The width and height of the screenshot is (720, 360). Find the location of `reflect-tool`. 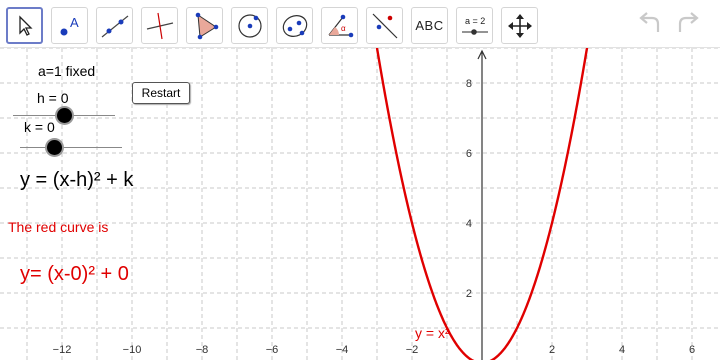

reflect-tool is located at coordinates (384, 25).